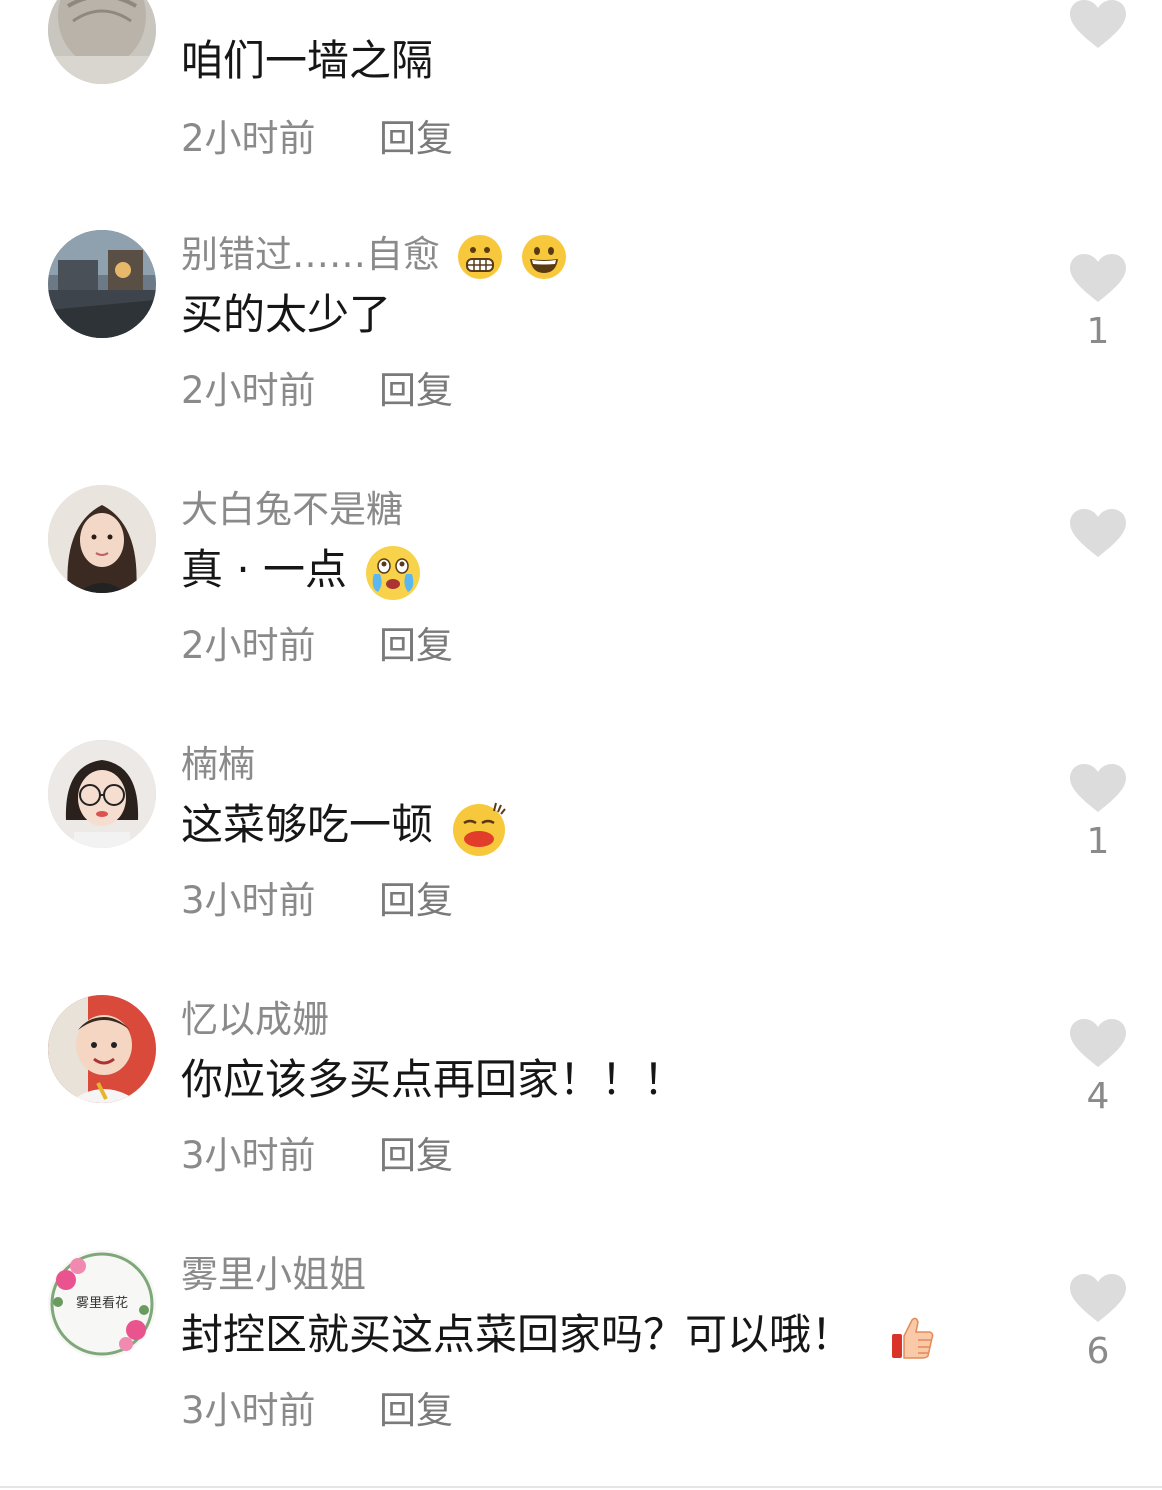  I want to click on comment-text: 咱们一墙之隔, so click(307, 60).